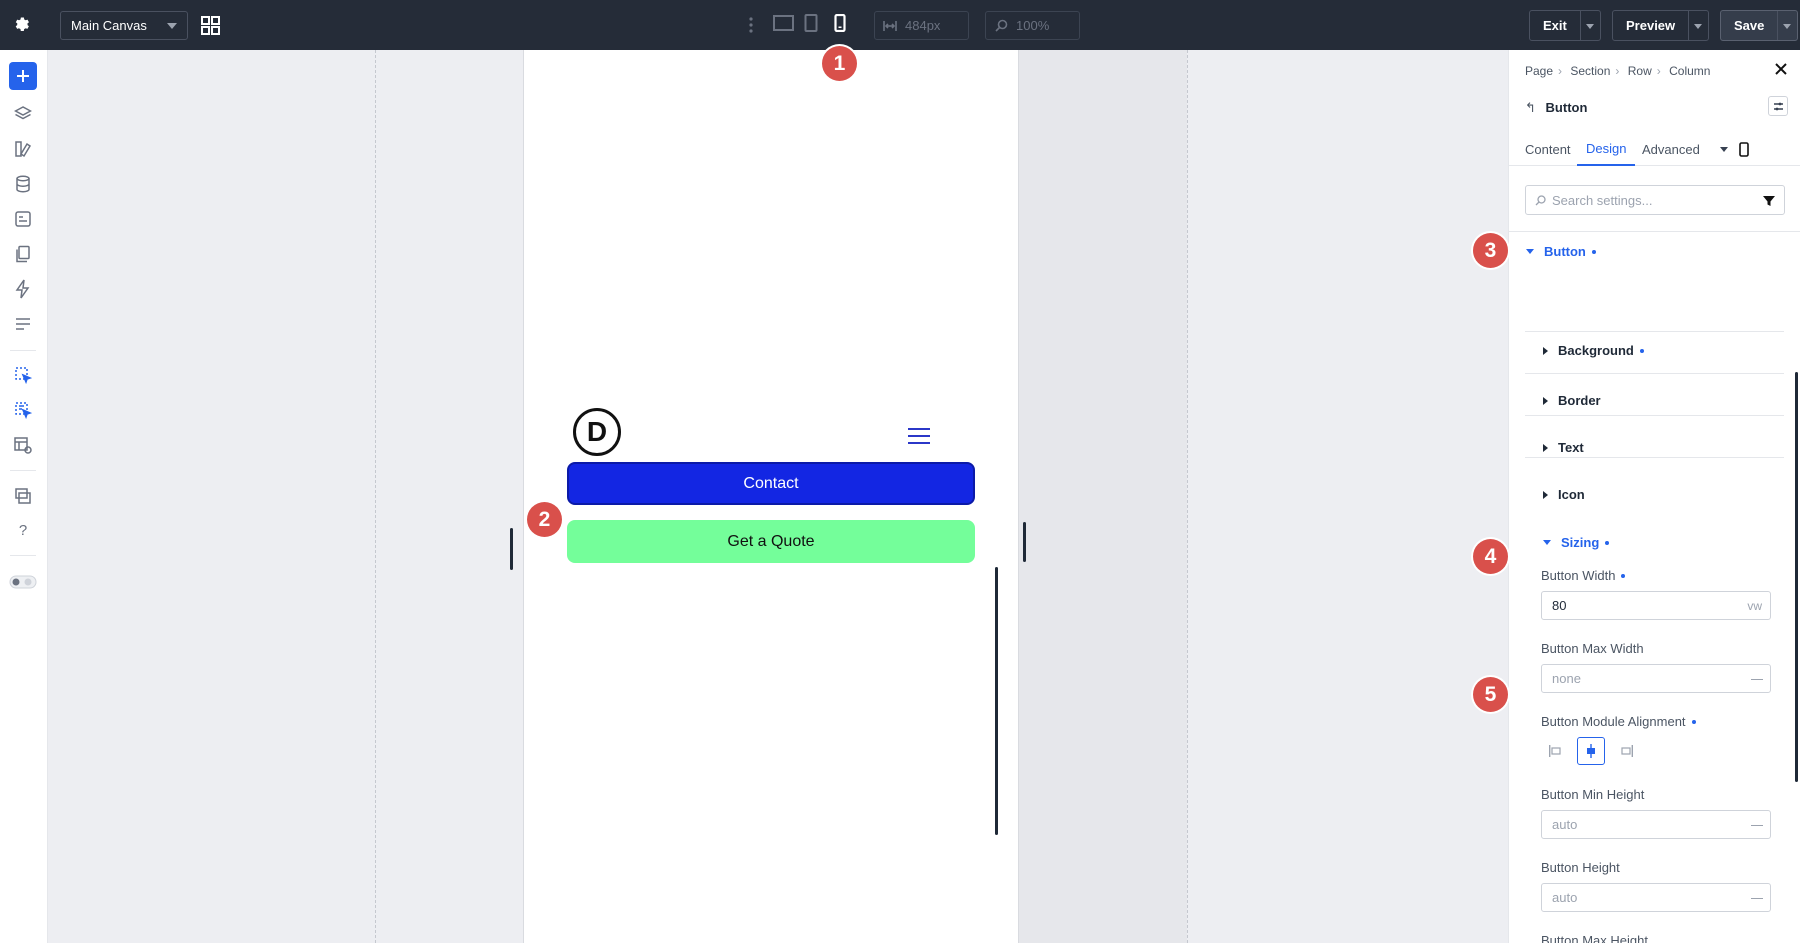  I want to click on exit-button: Exit, so click(1565, 25).